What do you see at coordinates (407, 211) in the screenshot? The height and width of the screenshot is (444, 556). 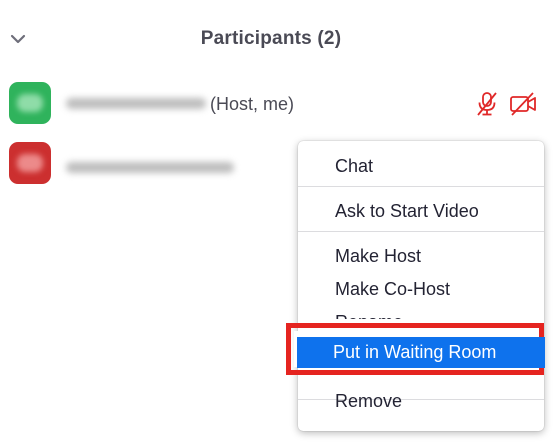 I see `menu-item-label: Ask to Start Video` at bounding box center [407, 211].